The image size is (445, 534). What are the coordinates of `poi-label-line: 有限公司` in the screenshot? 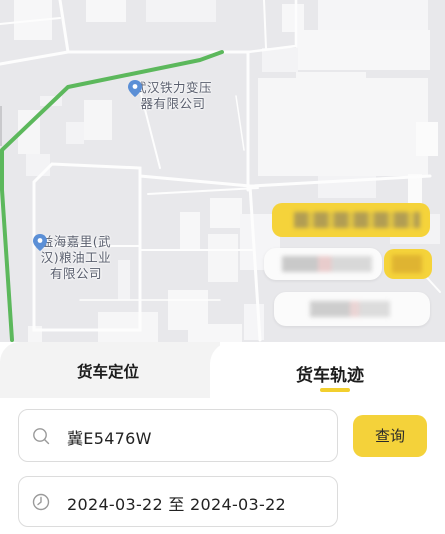 It's located at (75, 273).